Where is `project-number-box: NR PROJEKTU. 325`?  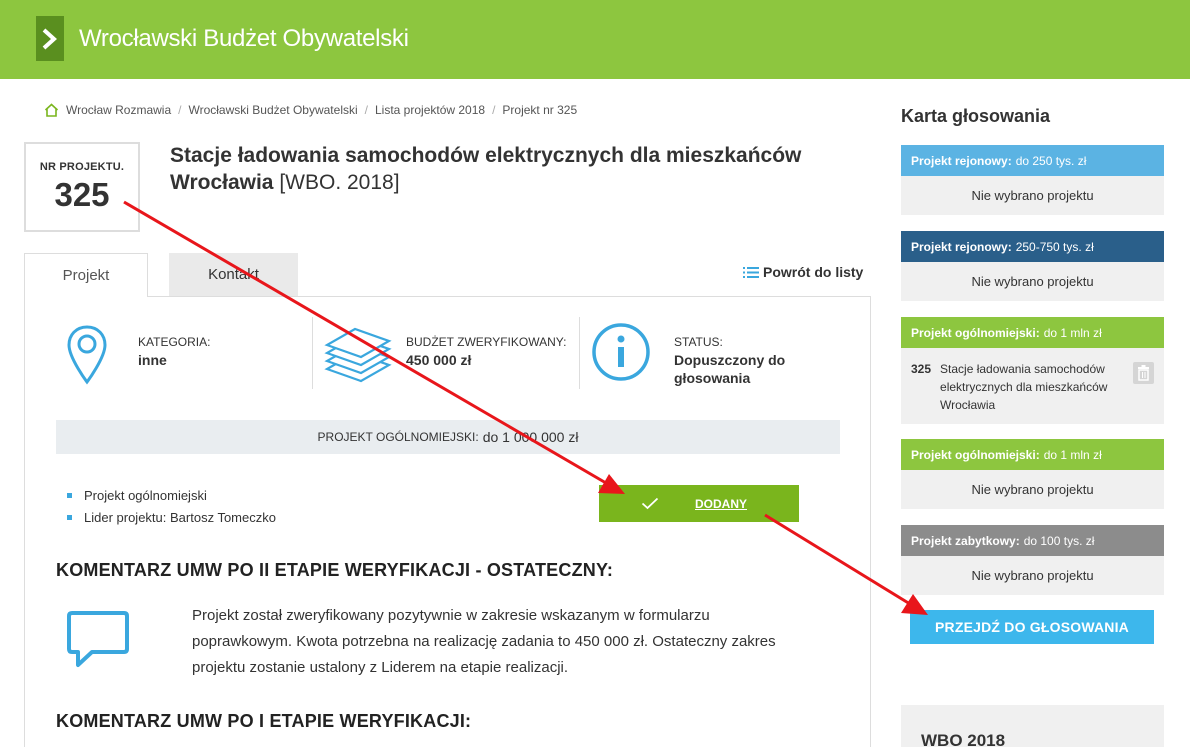
project-number-box: NR PROJEKTU. 325 is located at coordinates (82, 187).